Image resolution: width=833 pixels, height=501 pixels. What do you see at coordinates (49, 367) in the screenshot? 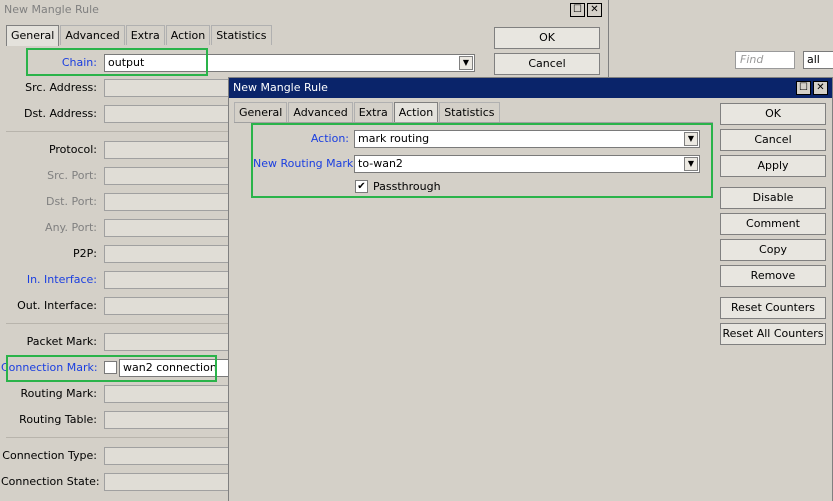
I see `connection-mark-label: Connection Mark:` at bounding box center [49, 367].